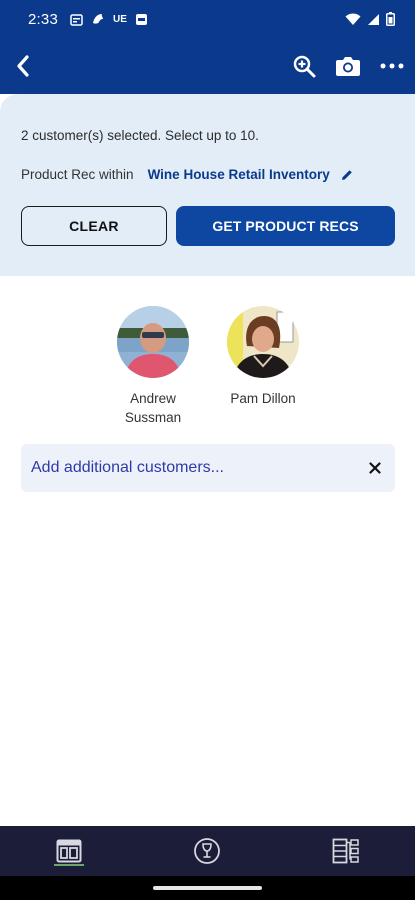 This screenshot has height=900, width=415. I want to click on battery-icon, so click(390, 19).